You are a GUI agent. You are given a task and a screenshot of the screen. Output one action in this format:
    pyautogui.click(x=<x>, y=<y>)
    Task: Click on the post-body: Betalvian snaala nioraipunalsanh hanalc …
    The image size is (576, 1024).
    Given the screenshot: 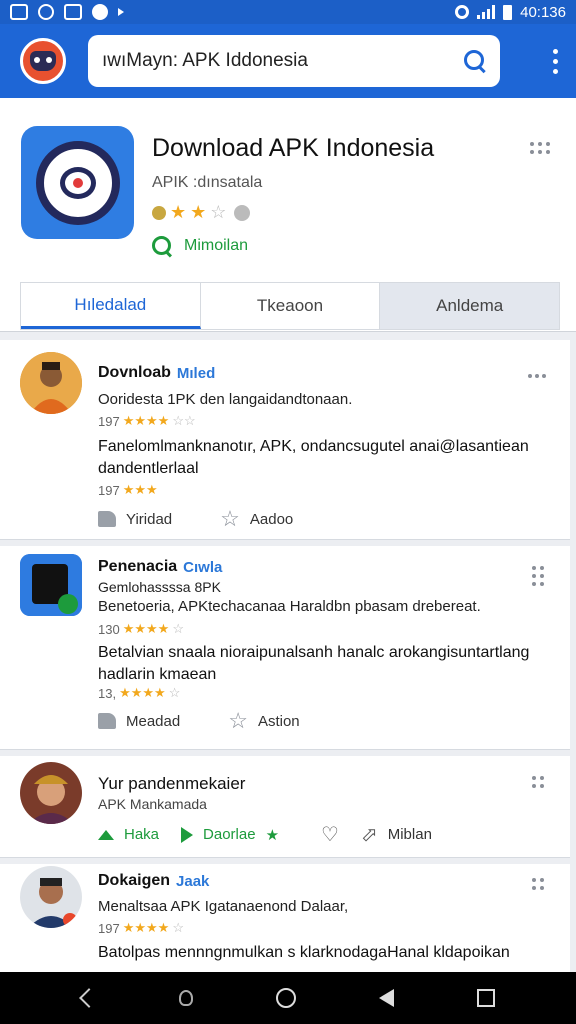 What is the action you would take?
    pyautogui.click(x=314, y=663)
    